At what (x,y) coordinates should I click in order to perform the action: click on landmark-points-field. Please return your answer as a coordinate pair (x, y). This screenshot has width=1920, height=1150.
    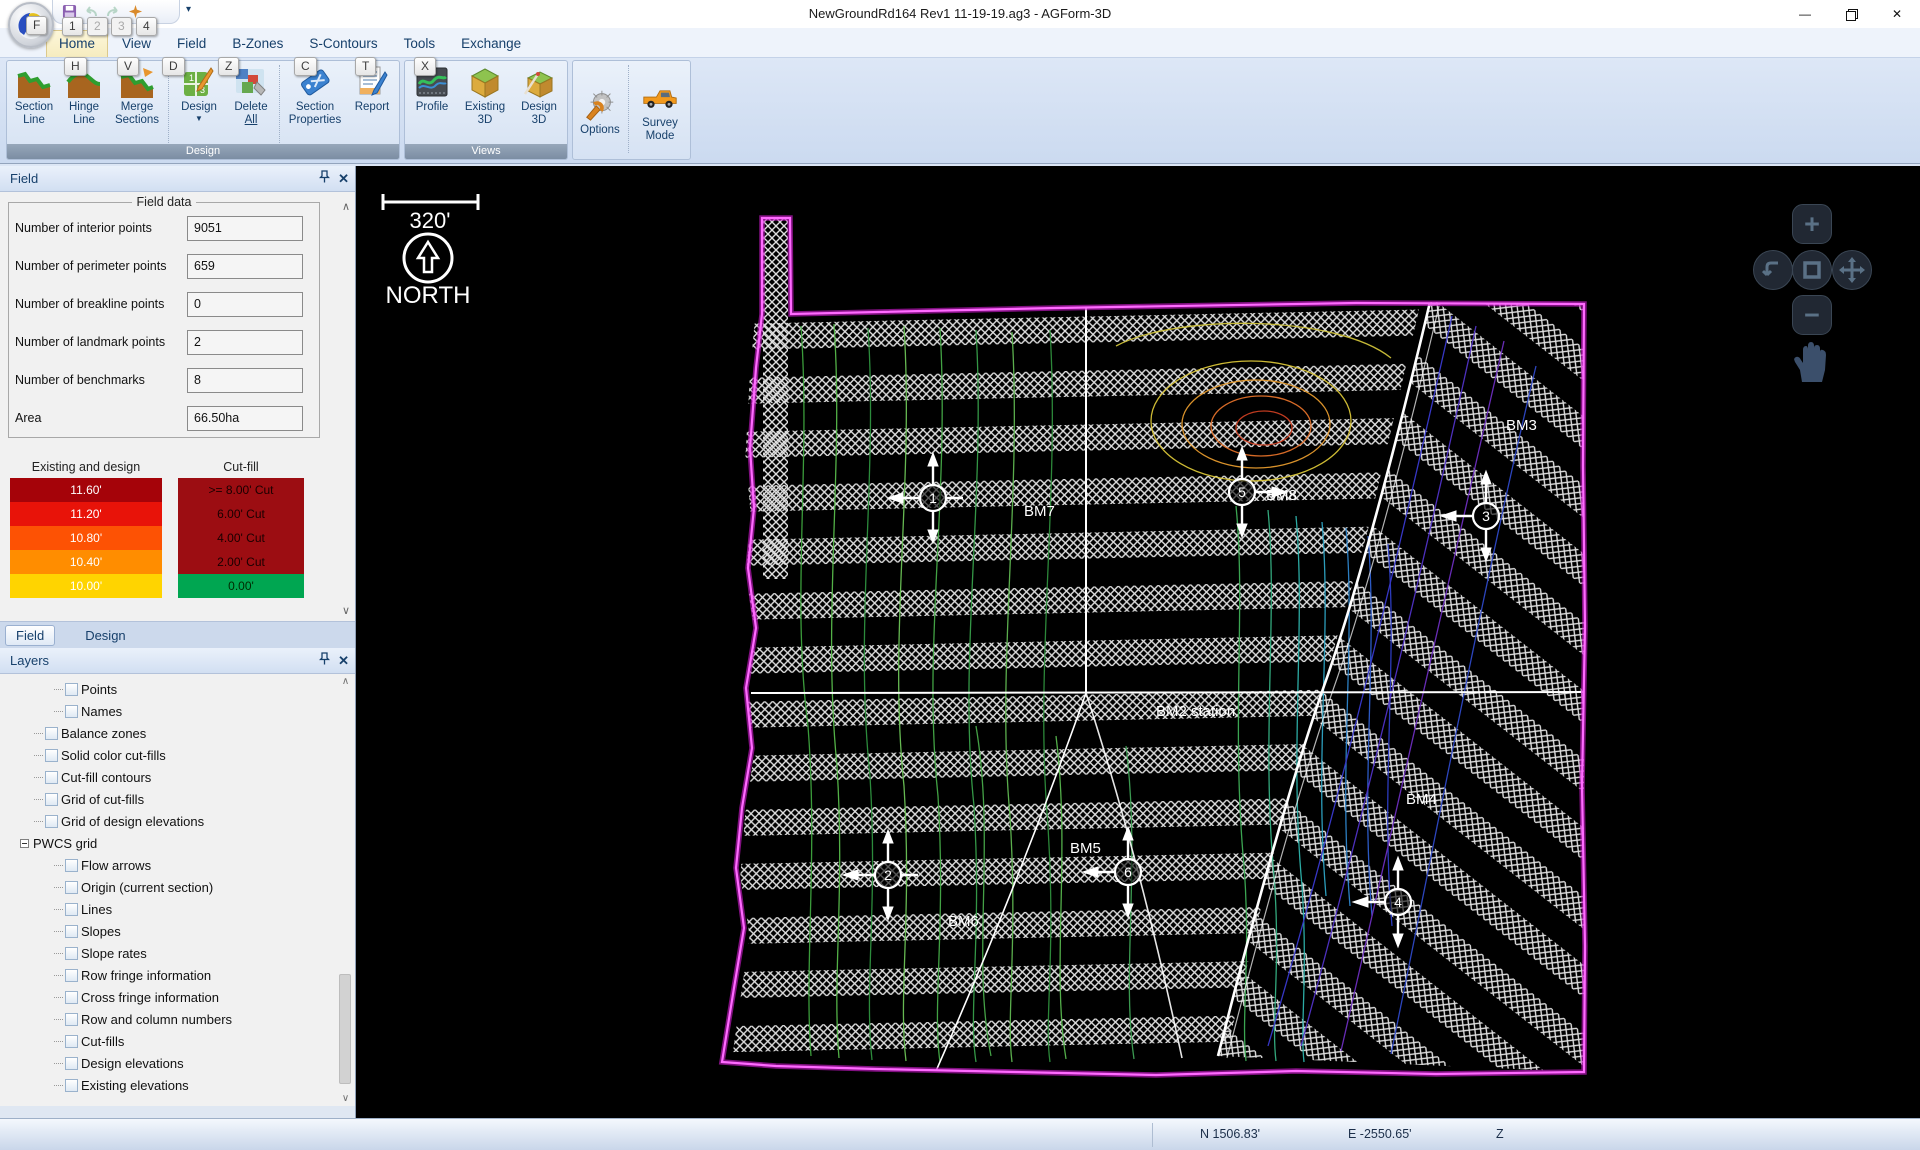
    Looking at the image, I should click on (245, 342).